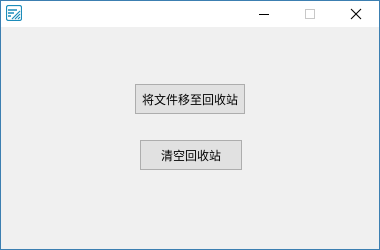  I want to click on maximize-icon, so click(310, 14).